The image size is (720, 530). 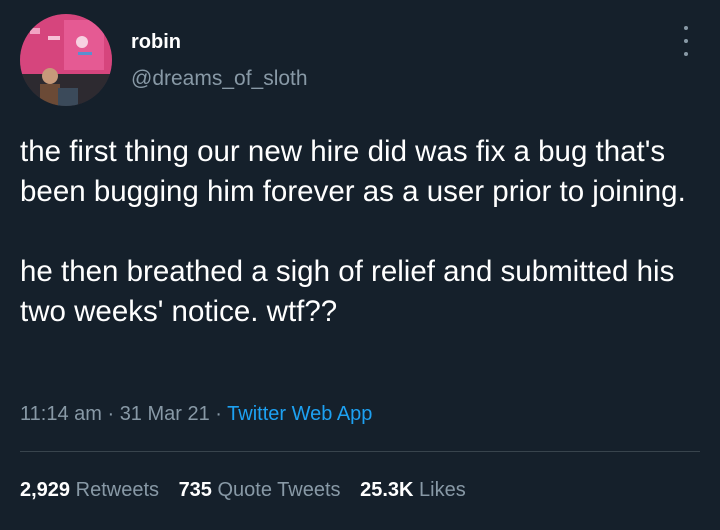 What do you see at coordinates (61, 414) in the screenshot?
I see `tweet-time: 11:14 am` at bounding box center [61, 414].